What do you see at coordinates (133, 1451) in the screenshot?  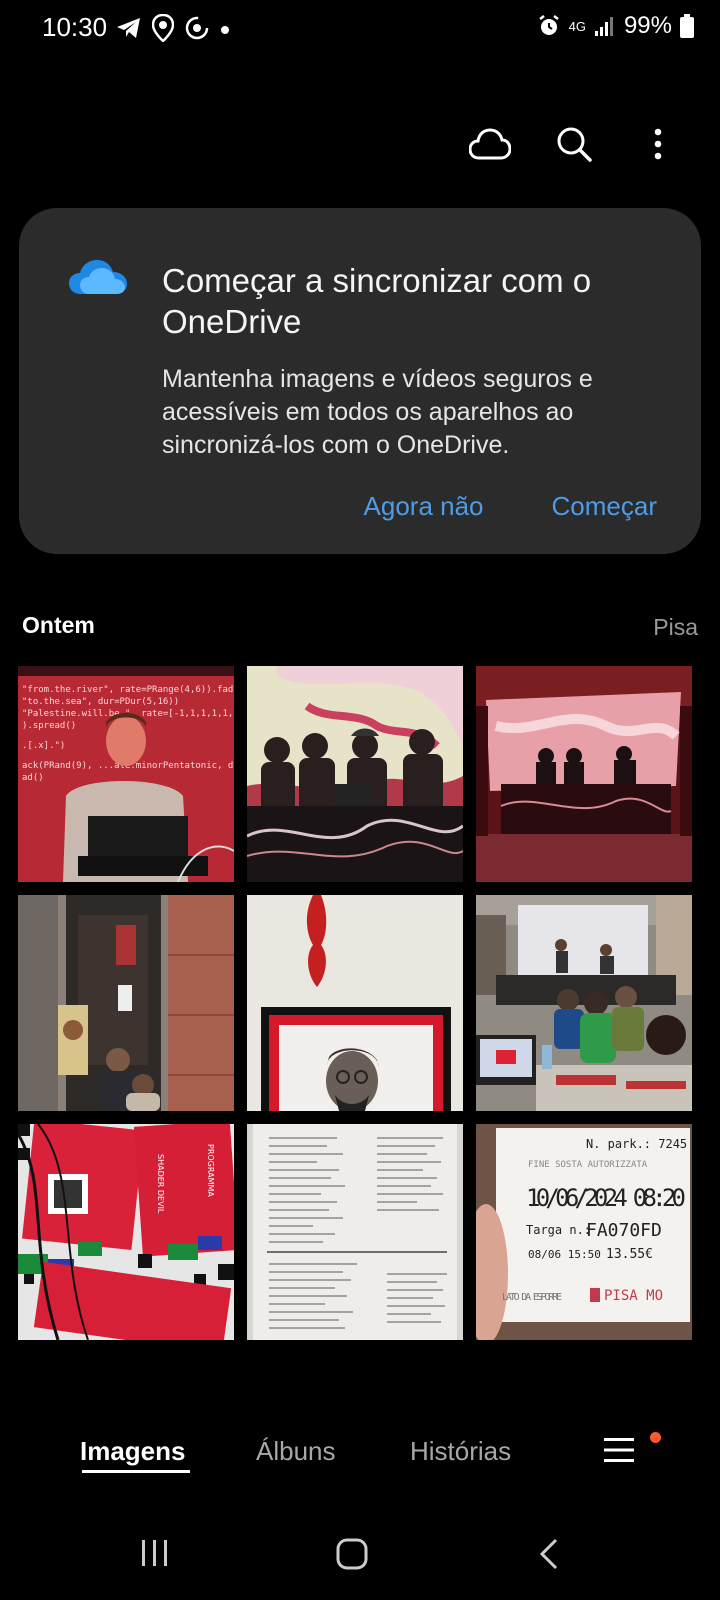 I see `tab-images: Imagens` at bounding box center [133, 1451].